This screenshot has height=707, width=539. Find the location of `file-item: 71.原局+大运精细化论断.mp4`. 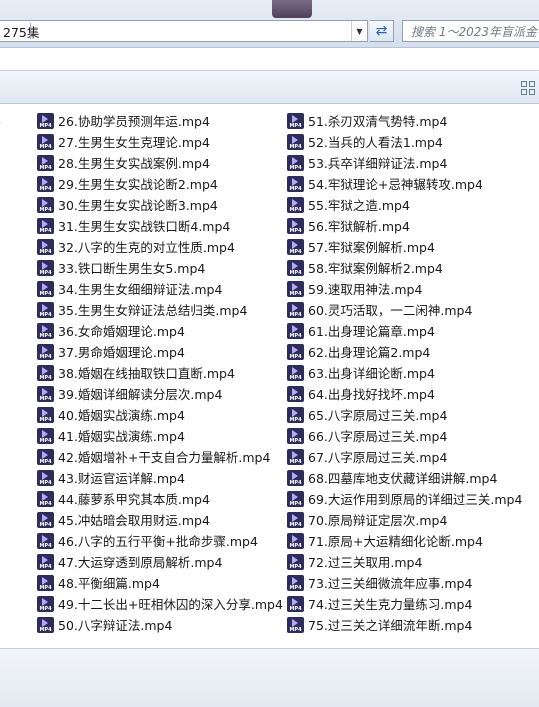

file-item: 71.原局+大运精细化论断.mp4 is located at coordinates (404, 540).